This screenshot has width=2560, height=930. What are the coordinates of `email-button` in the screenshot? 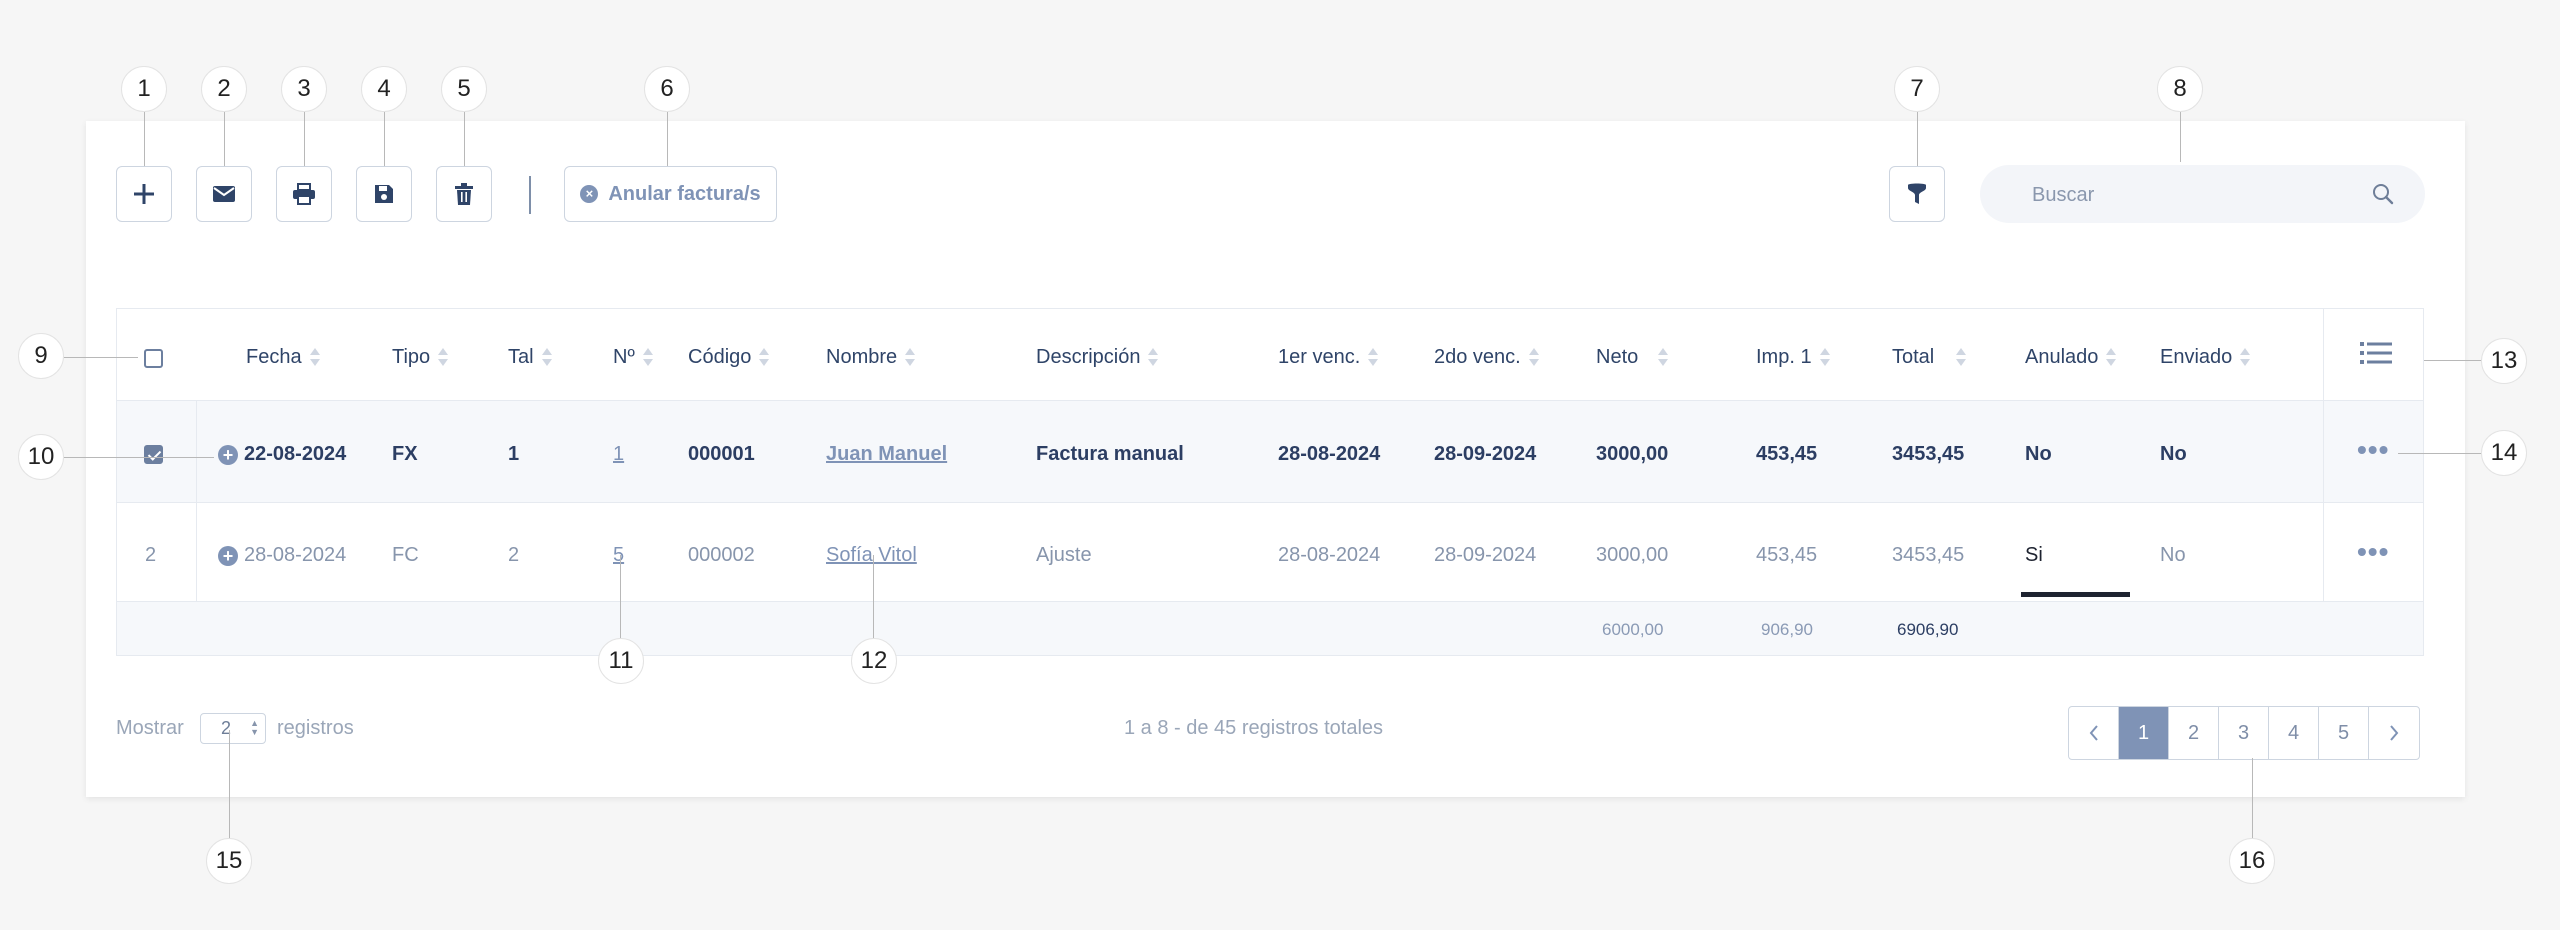 It's located at (224, 194).